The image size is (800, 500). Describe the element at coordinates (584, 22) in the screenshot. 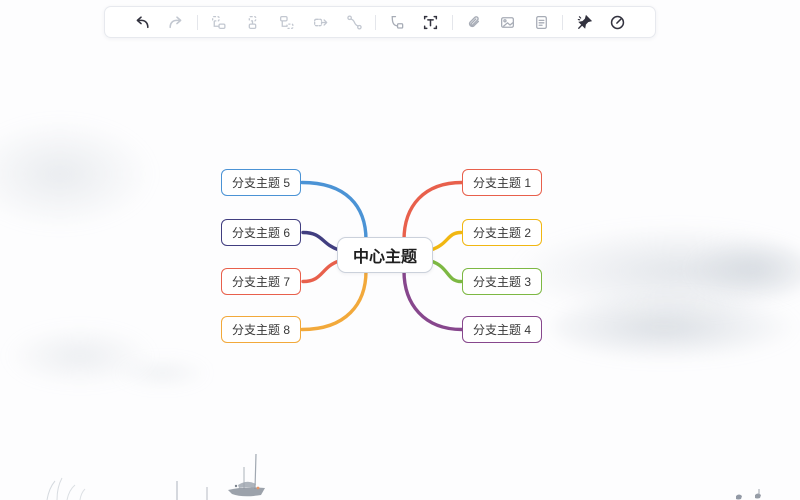

I see `sticker-icon` at that location.